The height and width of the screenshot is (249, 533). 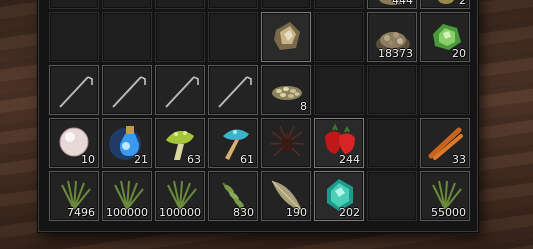 What do you see at coordinates (349, 159) in the screenshot?
I see `item-quantity: 244` at bounding box center [349, 159].